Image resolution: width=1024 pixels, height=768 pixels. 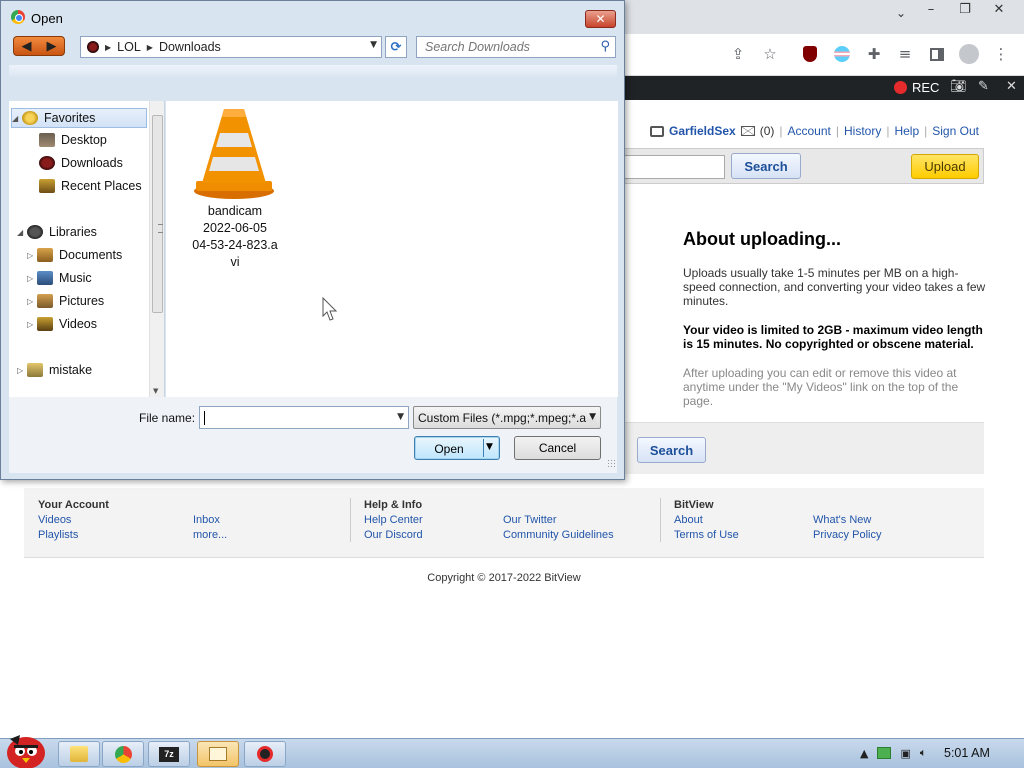 What do you see at coordinates (955, 131) in the screenshot?
I see `sign-out-link: Sign Out` at bounding box center [955, 131].